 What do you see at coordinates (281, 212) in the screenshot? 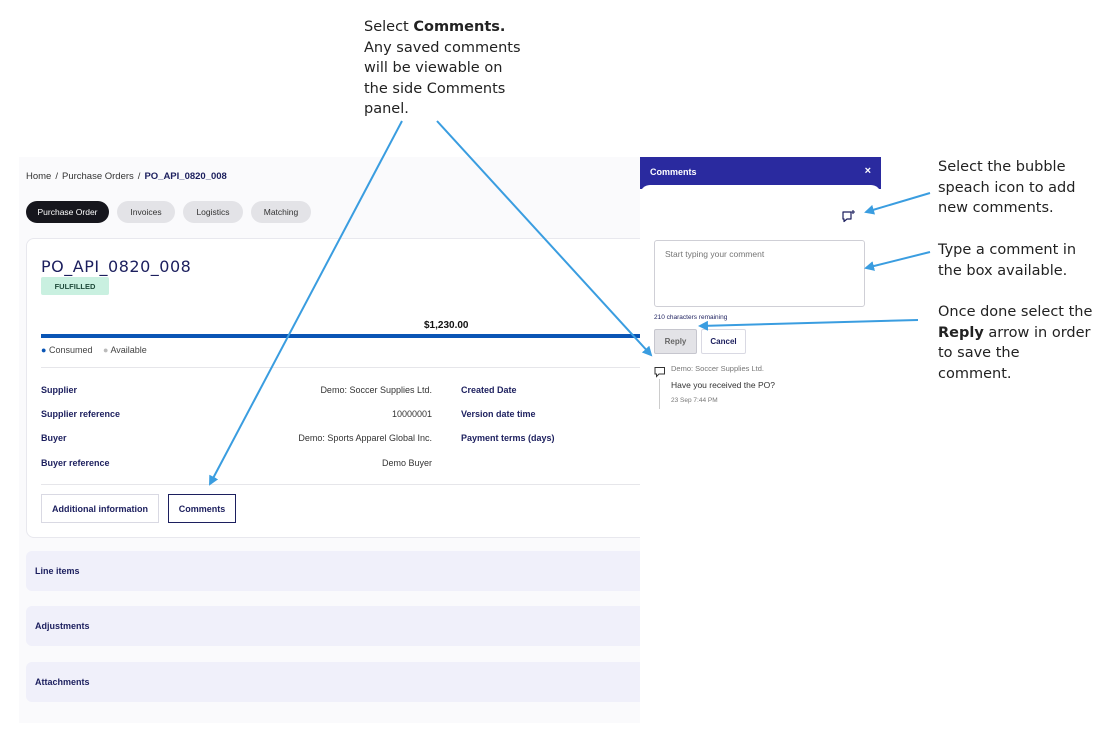
I see `tab-matching: Matching` at bounding box center [281, 212].